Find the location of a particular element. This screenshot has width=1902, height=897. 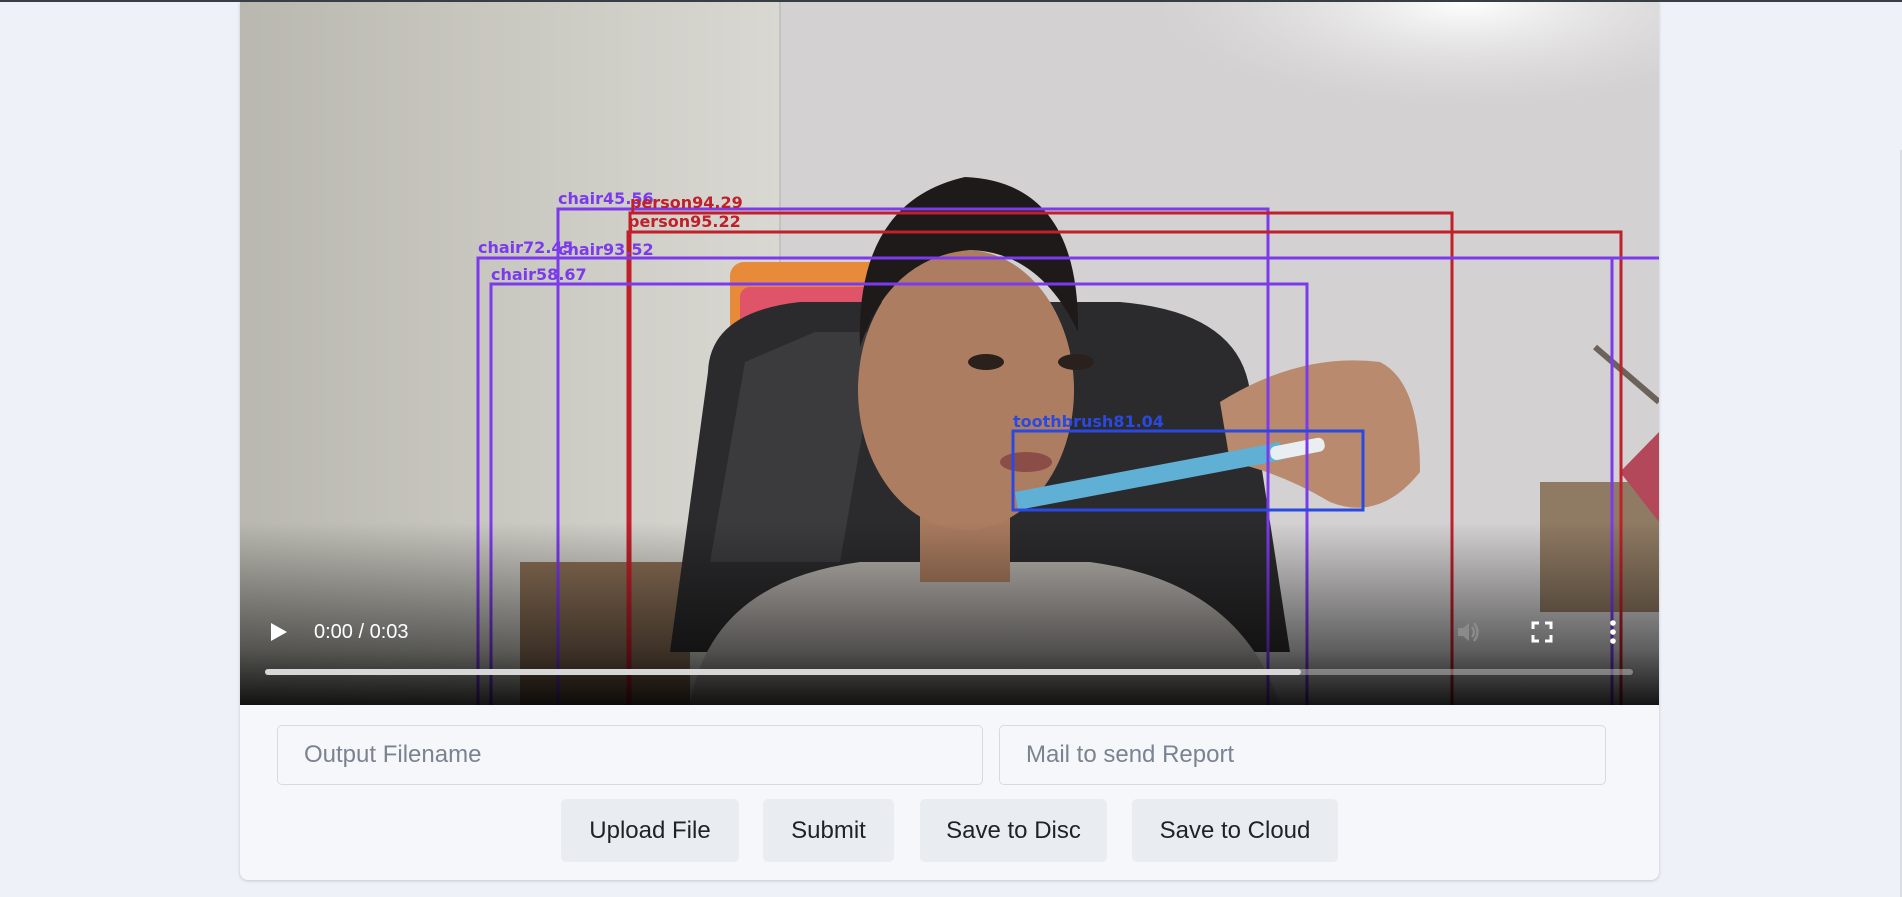

output-filename-input is located at coordinates (630, 755).